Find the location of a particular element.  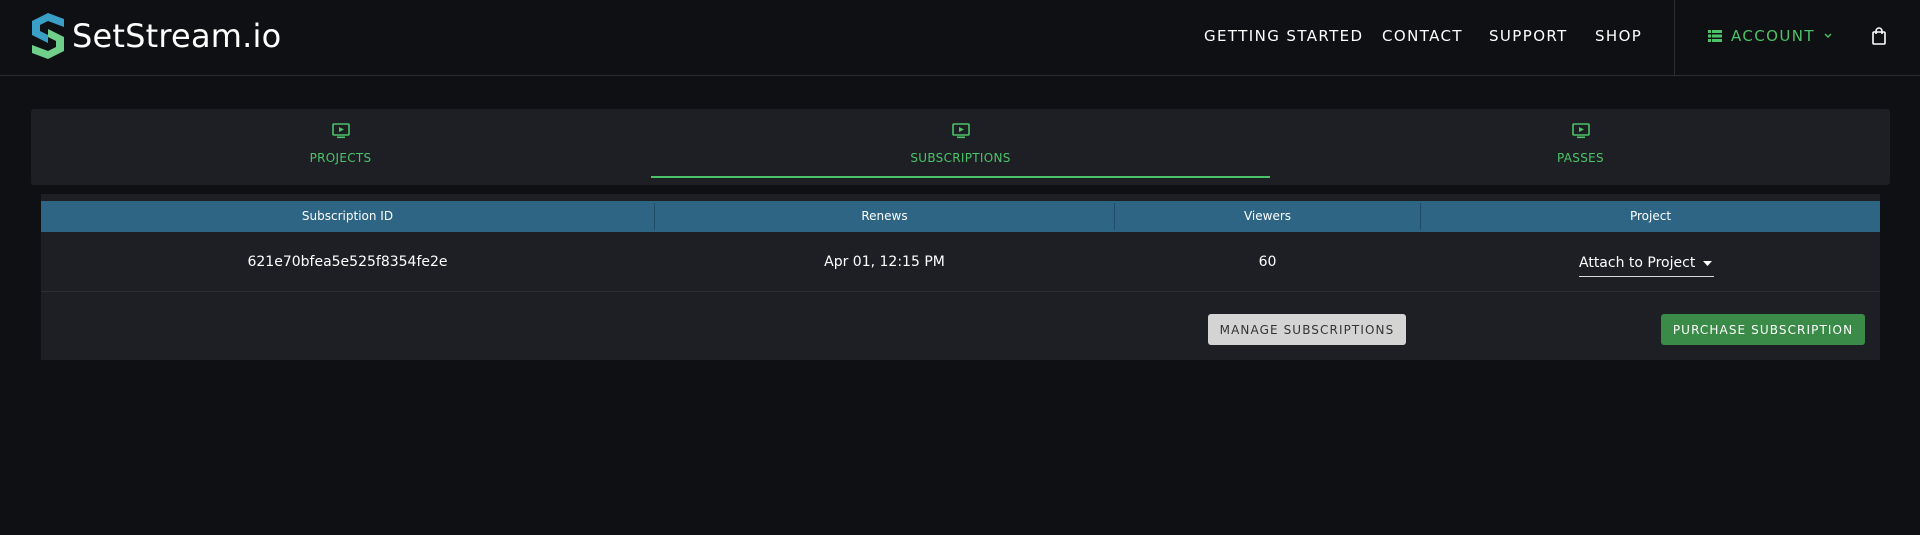

nav-support: SUPPORT is located at coordinates (1528, 36).